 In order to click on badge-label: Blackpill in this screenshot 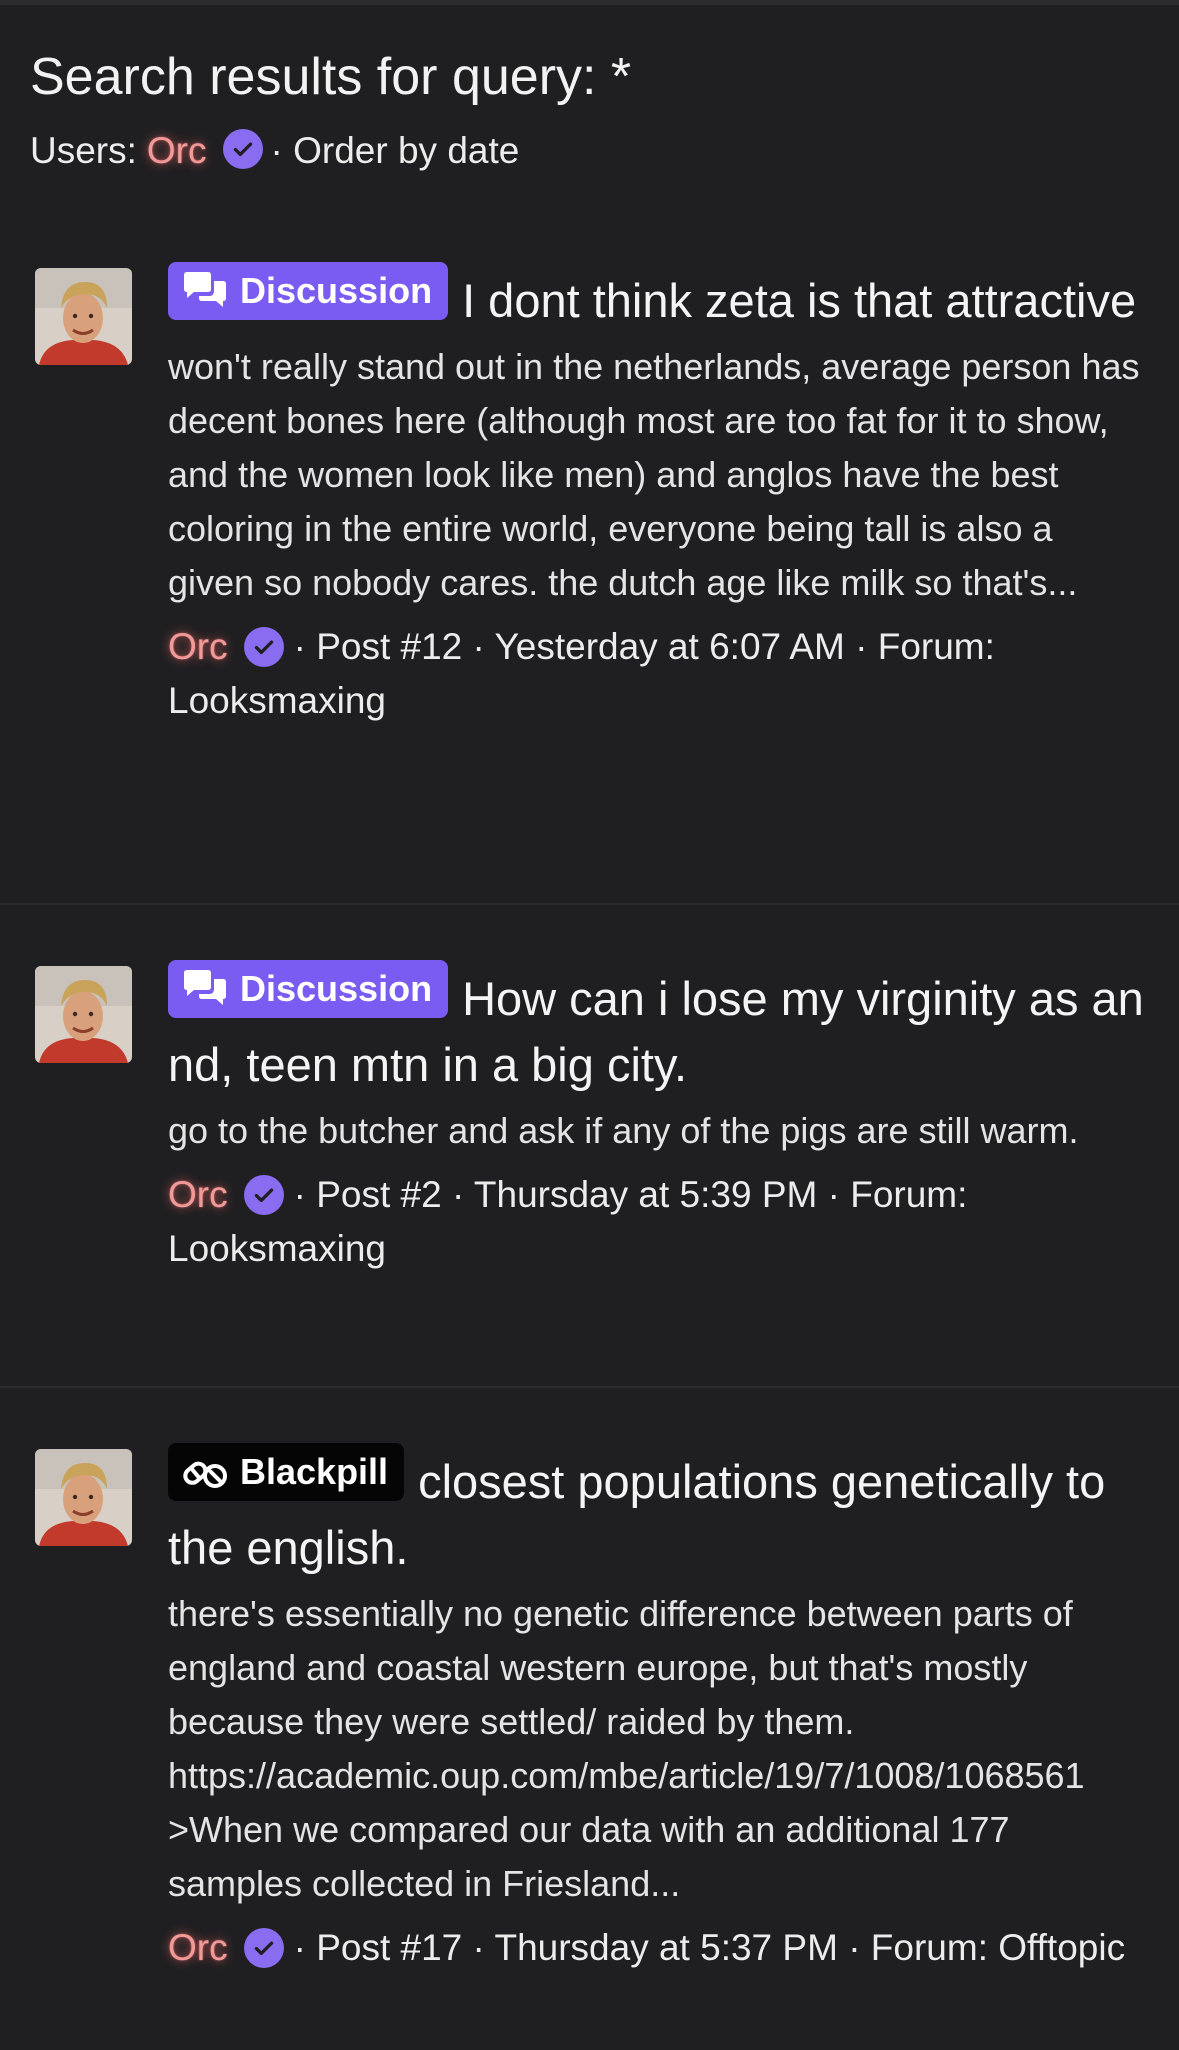, I will do `click(314, 1471)`.